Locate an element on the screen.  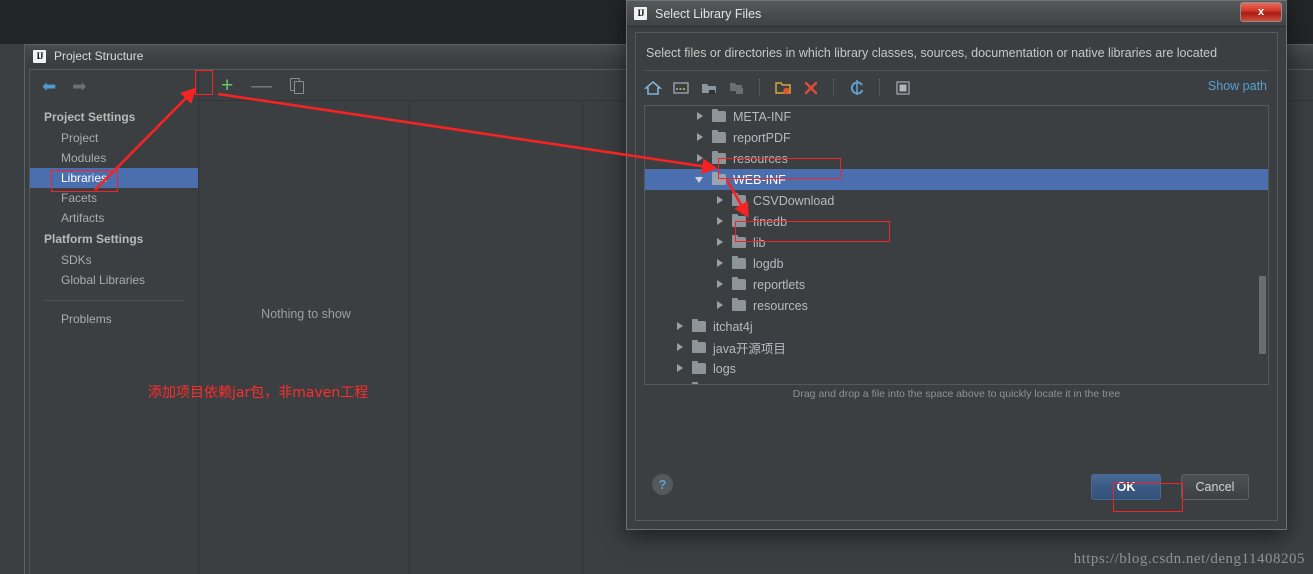
help-icon: ? is located at coordinates (662, 484).